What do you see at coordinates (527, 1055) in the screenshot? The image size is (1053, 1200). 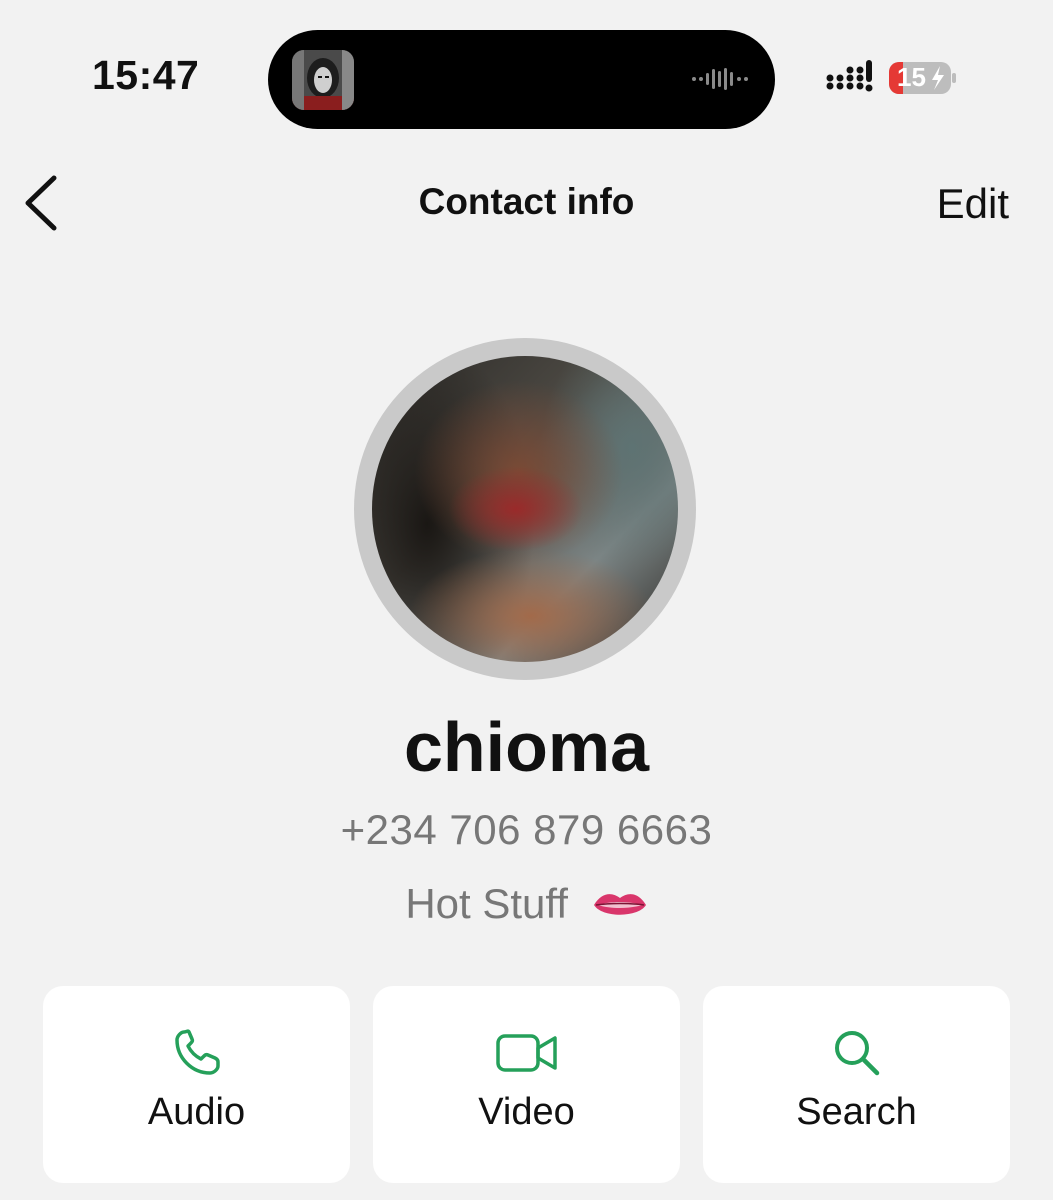 I see `video-camera-icon` at bounding box center [527, 1055].